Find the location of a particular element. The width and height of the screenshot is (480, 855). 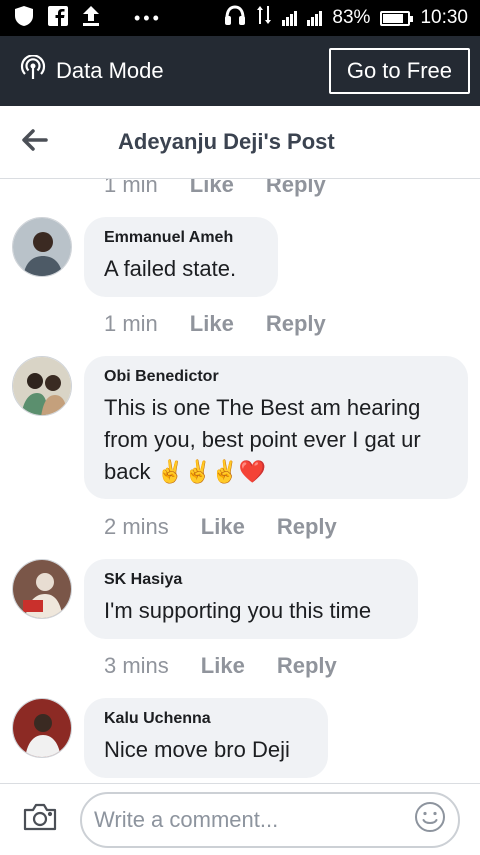

commenter-name: Emmanuel Ameh is located at coordinates (181, 238).